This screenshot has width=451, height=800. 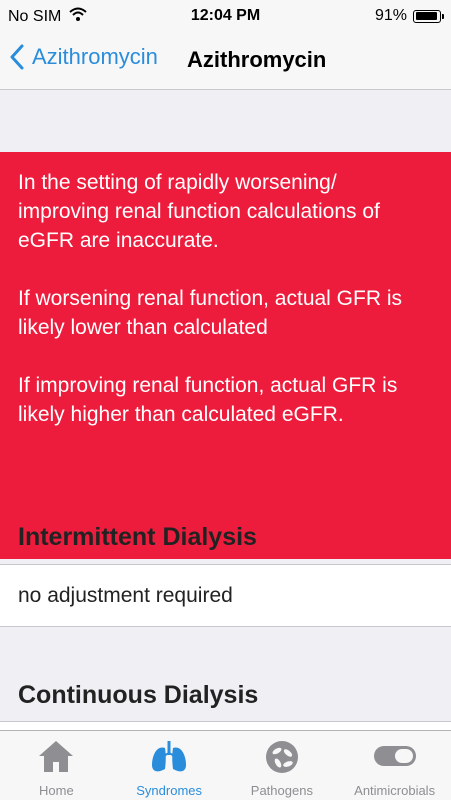 What do you see at coordinates (281, 790) in the screenshot?
I see `tab-label: Pathogens` at bounding box center [281, 790].